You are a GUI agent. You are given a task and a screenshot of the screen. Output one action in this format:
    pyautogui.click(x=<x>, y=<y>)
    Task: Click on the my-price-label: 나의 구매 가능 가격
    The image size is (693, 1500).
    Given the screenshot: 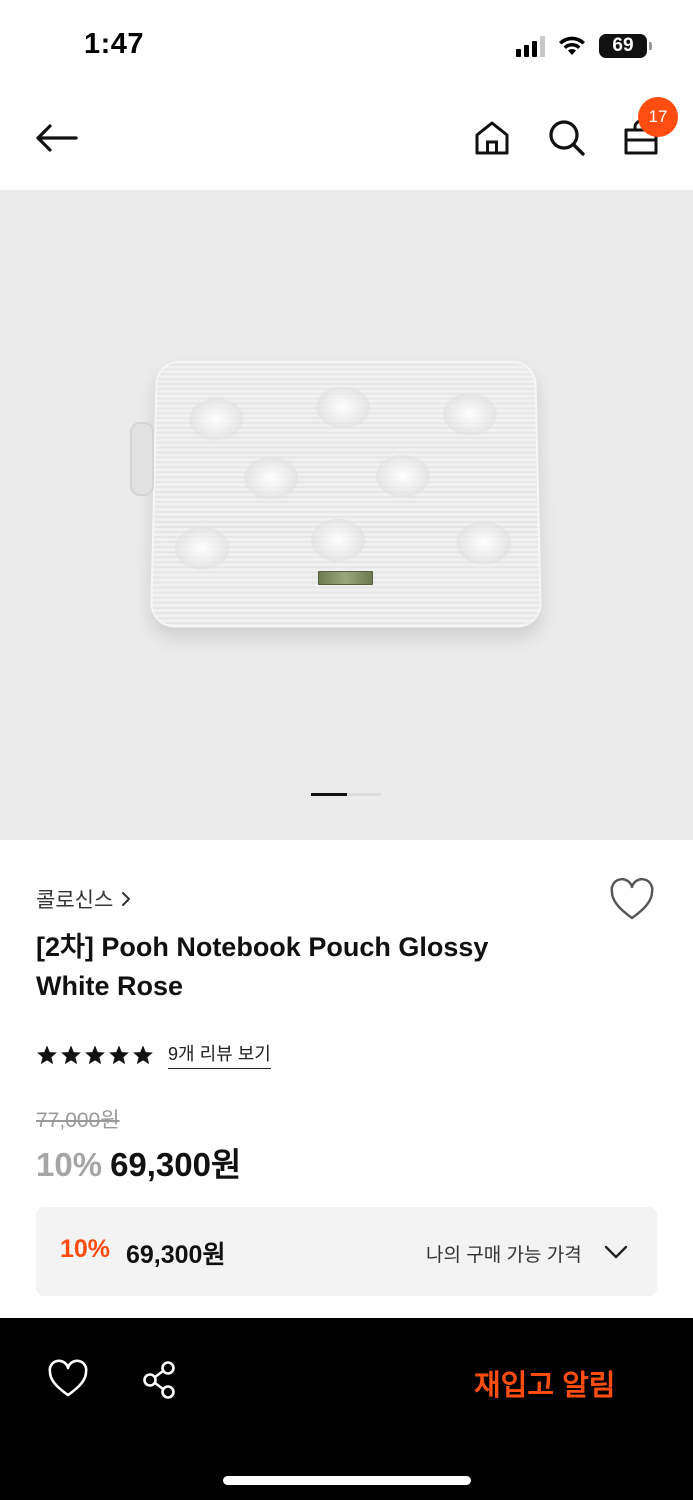 What is the action you would take?
    pyautogui.click(x=504, y=1255)
    